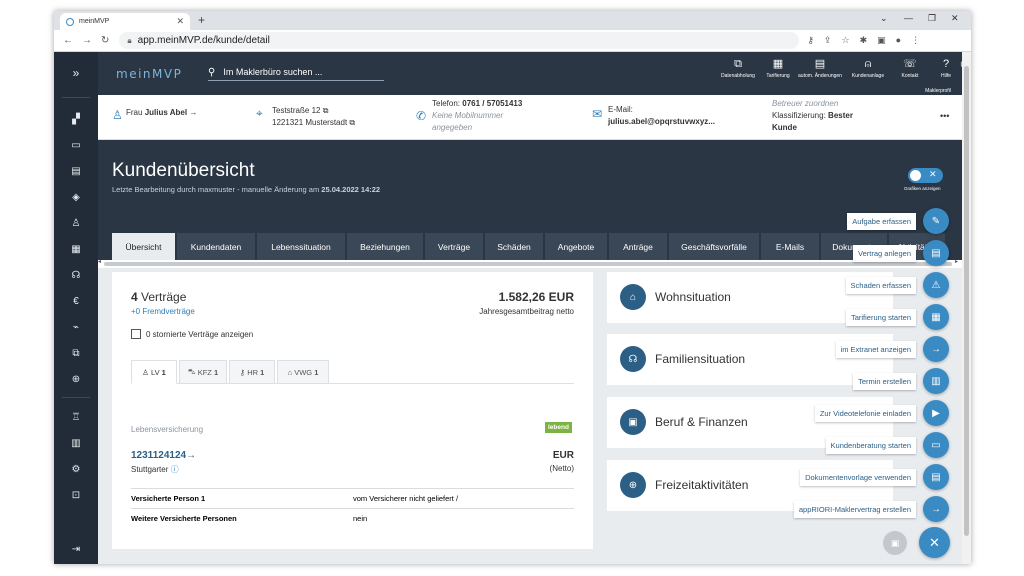 Image resolution: width=1024 pixels, height=576 pixels. What do you see at coordinates (143, 246) in the screenshot?
I see `tab-uebersicht: Übersicht` at bounding box center [143, 246].